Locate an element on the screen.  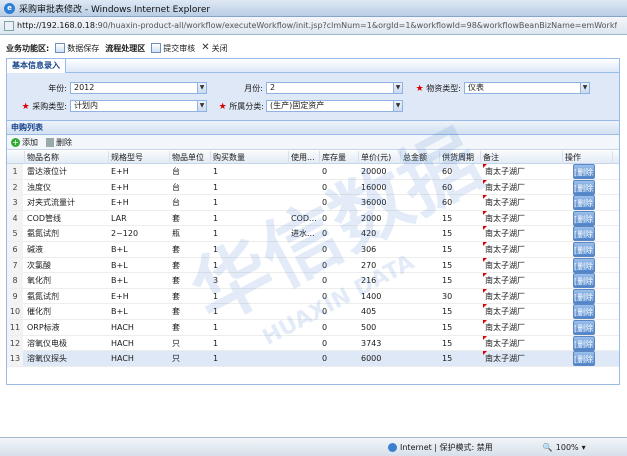
col-unit-price-cell: 20000 is located at coordinates (380, 171).